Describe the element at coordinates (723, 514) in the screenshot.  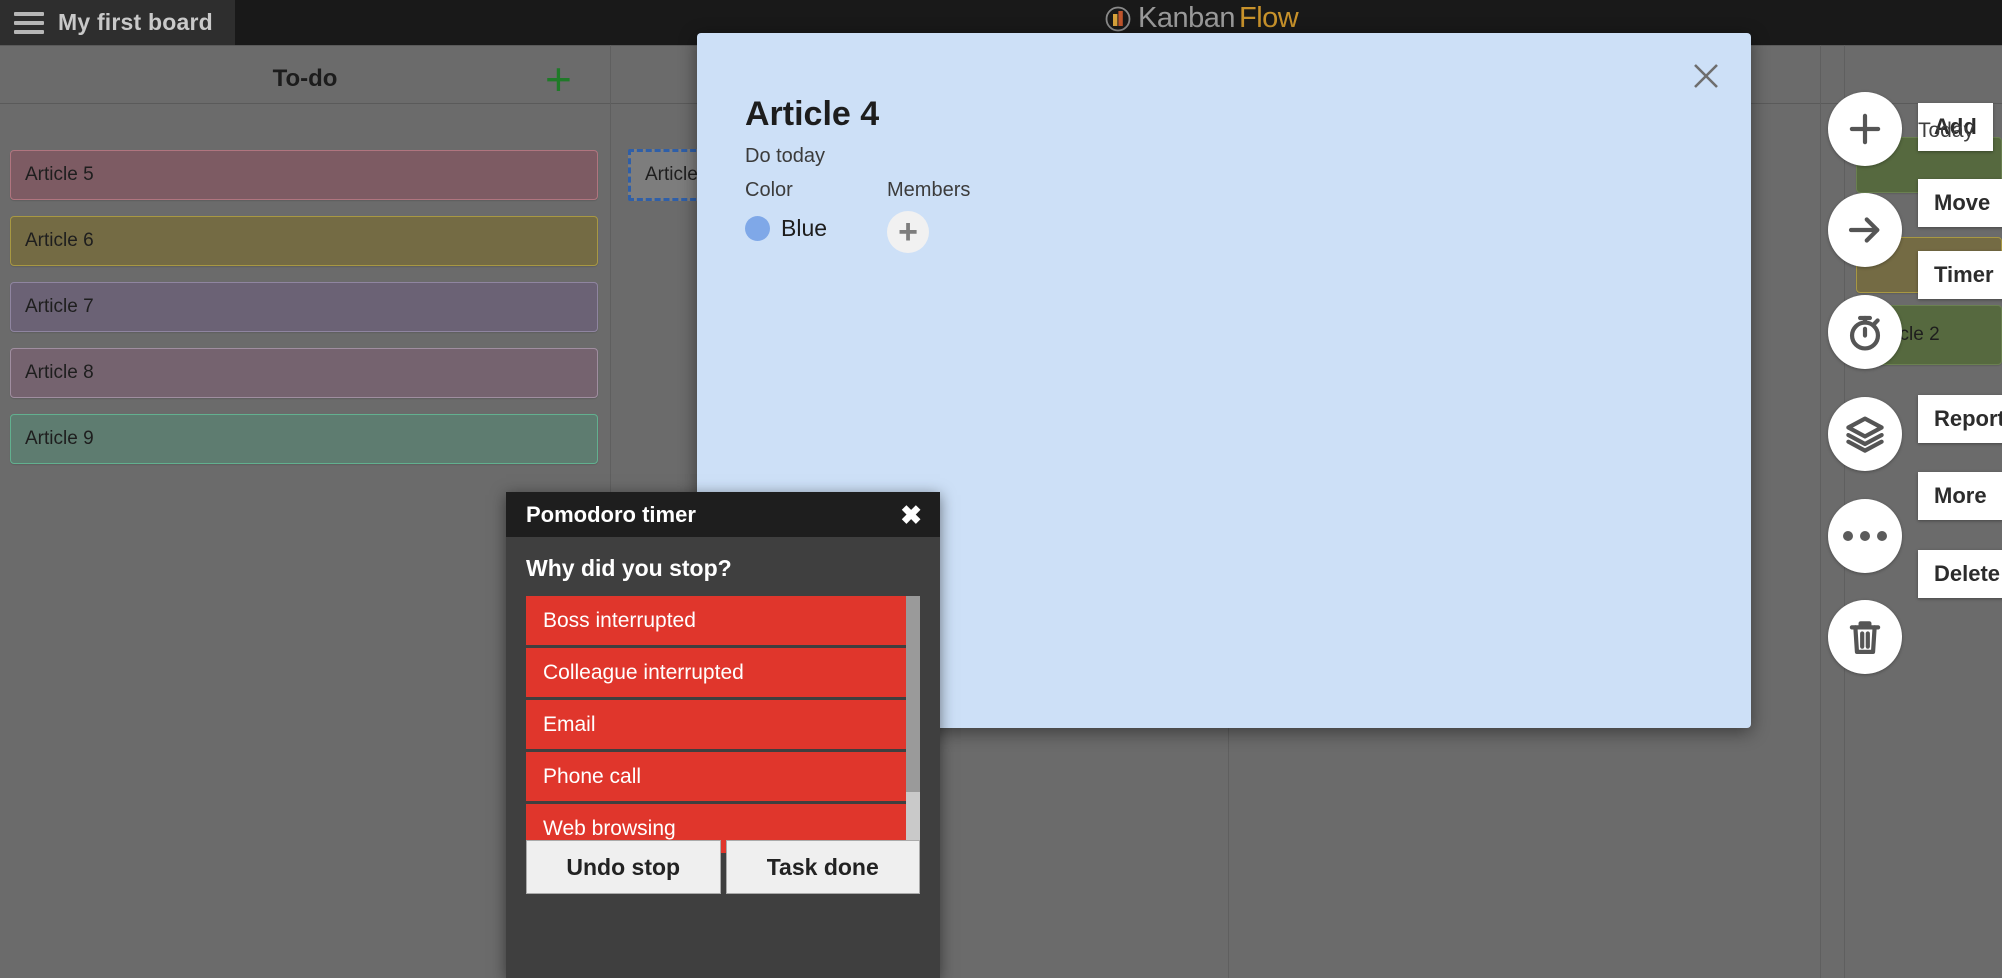
I see `pomodoro-titlebar: Pomodoro timer ✖` at that location.